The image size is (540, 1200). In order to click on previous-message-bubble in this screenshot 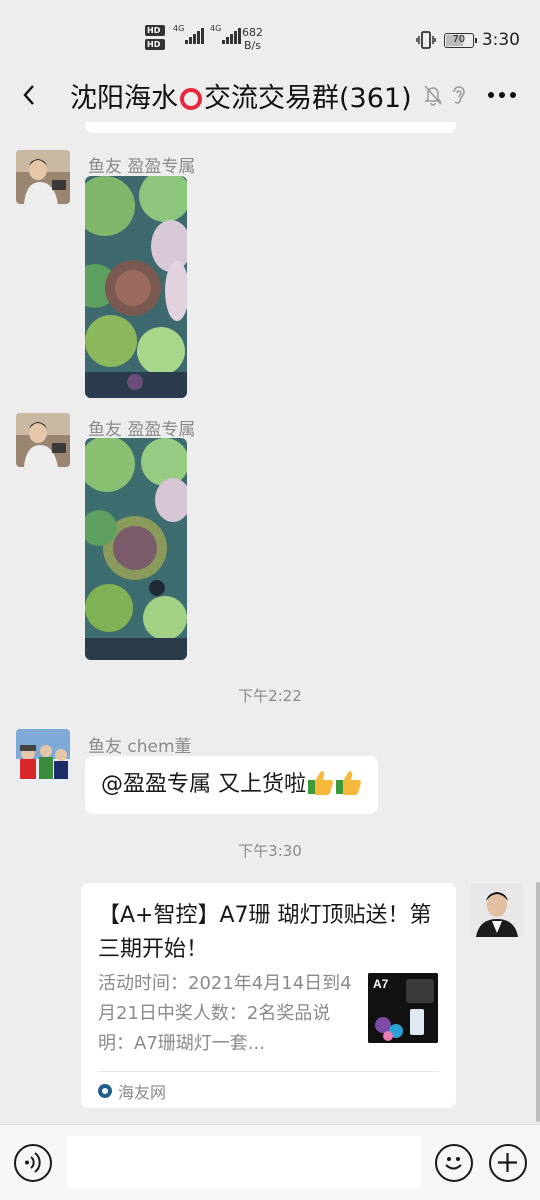, I will do `click(270, 127)`.